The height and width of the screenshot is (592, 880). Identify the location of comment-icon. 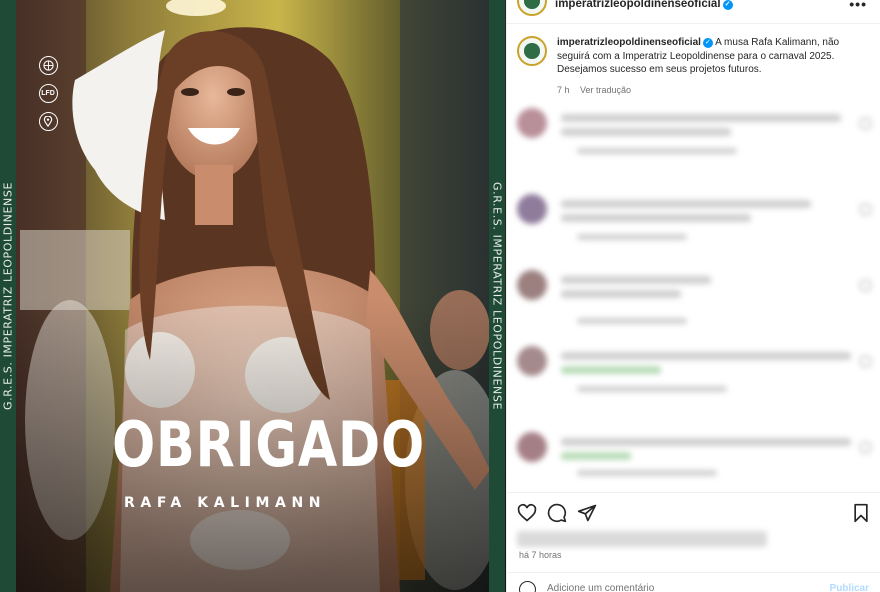
(557, 513).